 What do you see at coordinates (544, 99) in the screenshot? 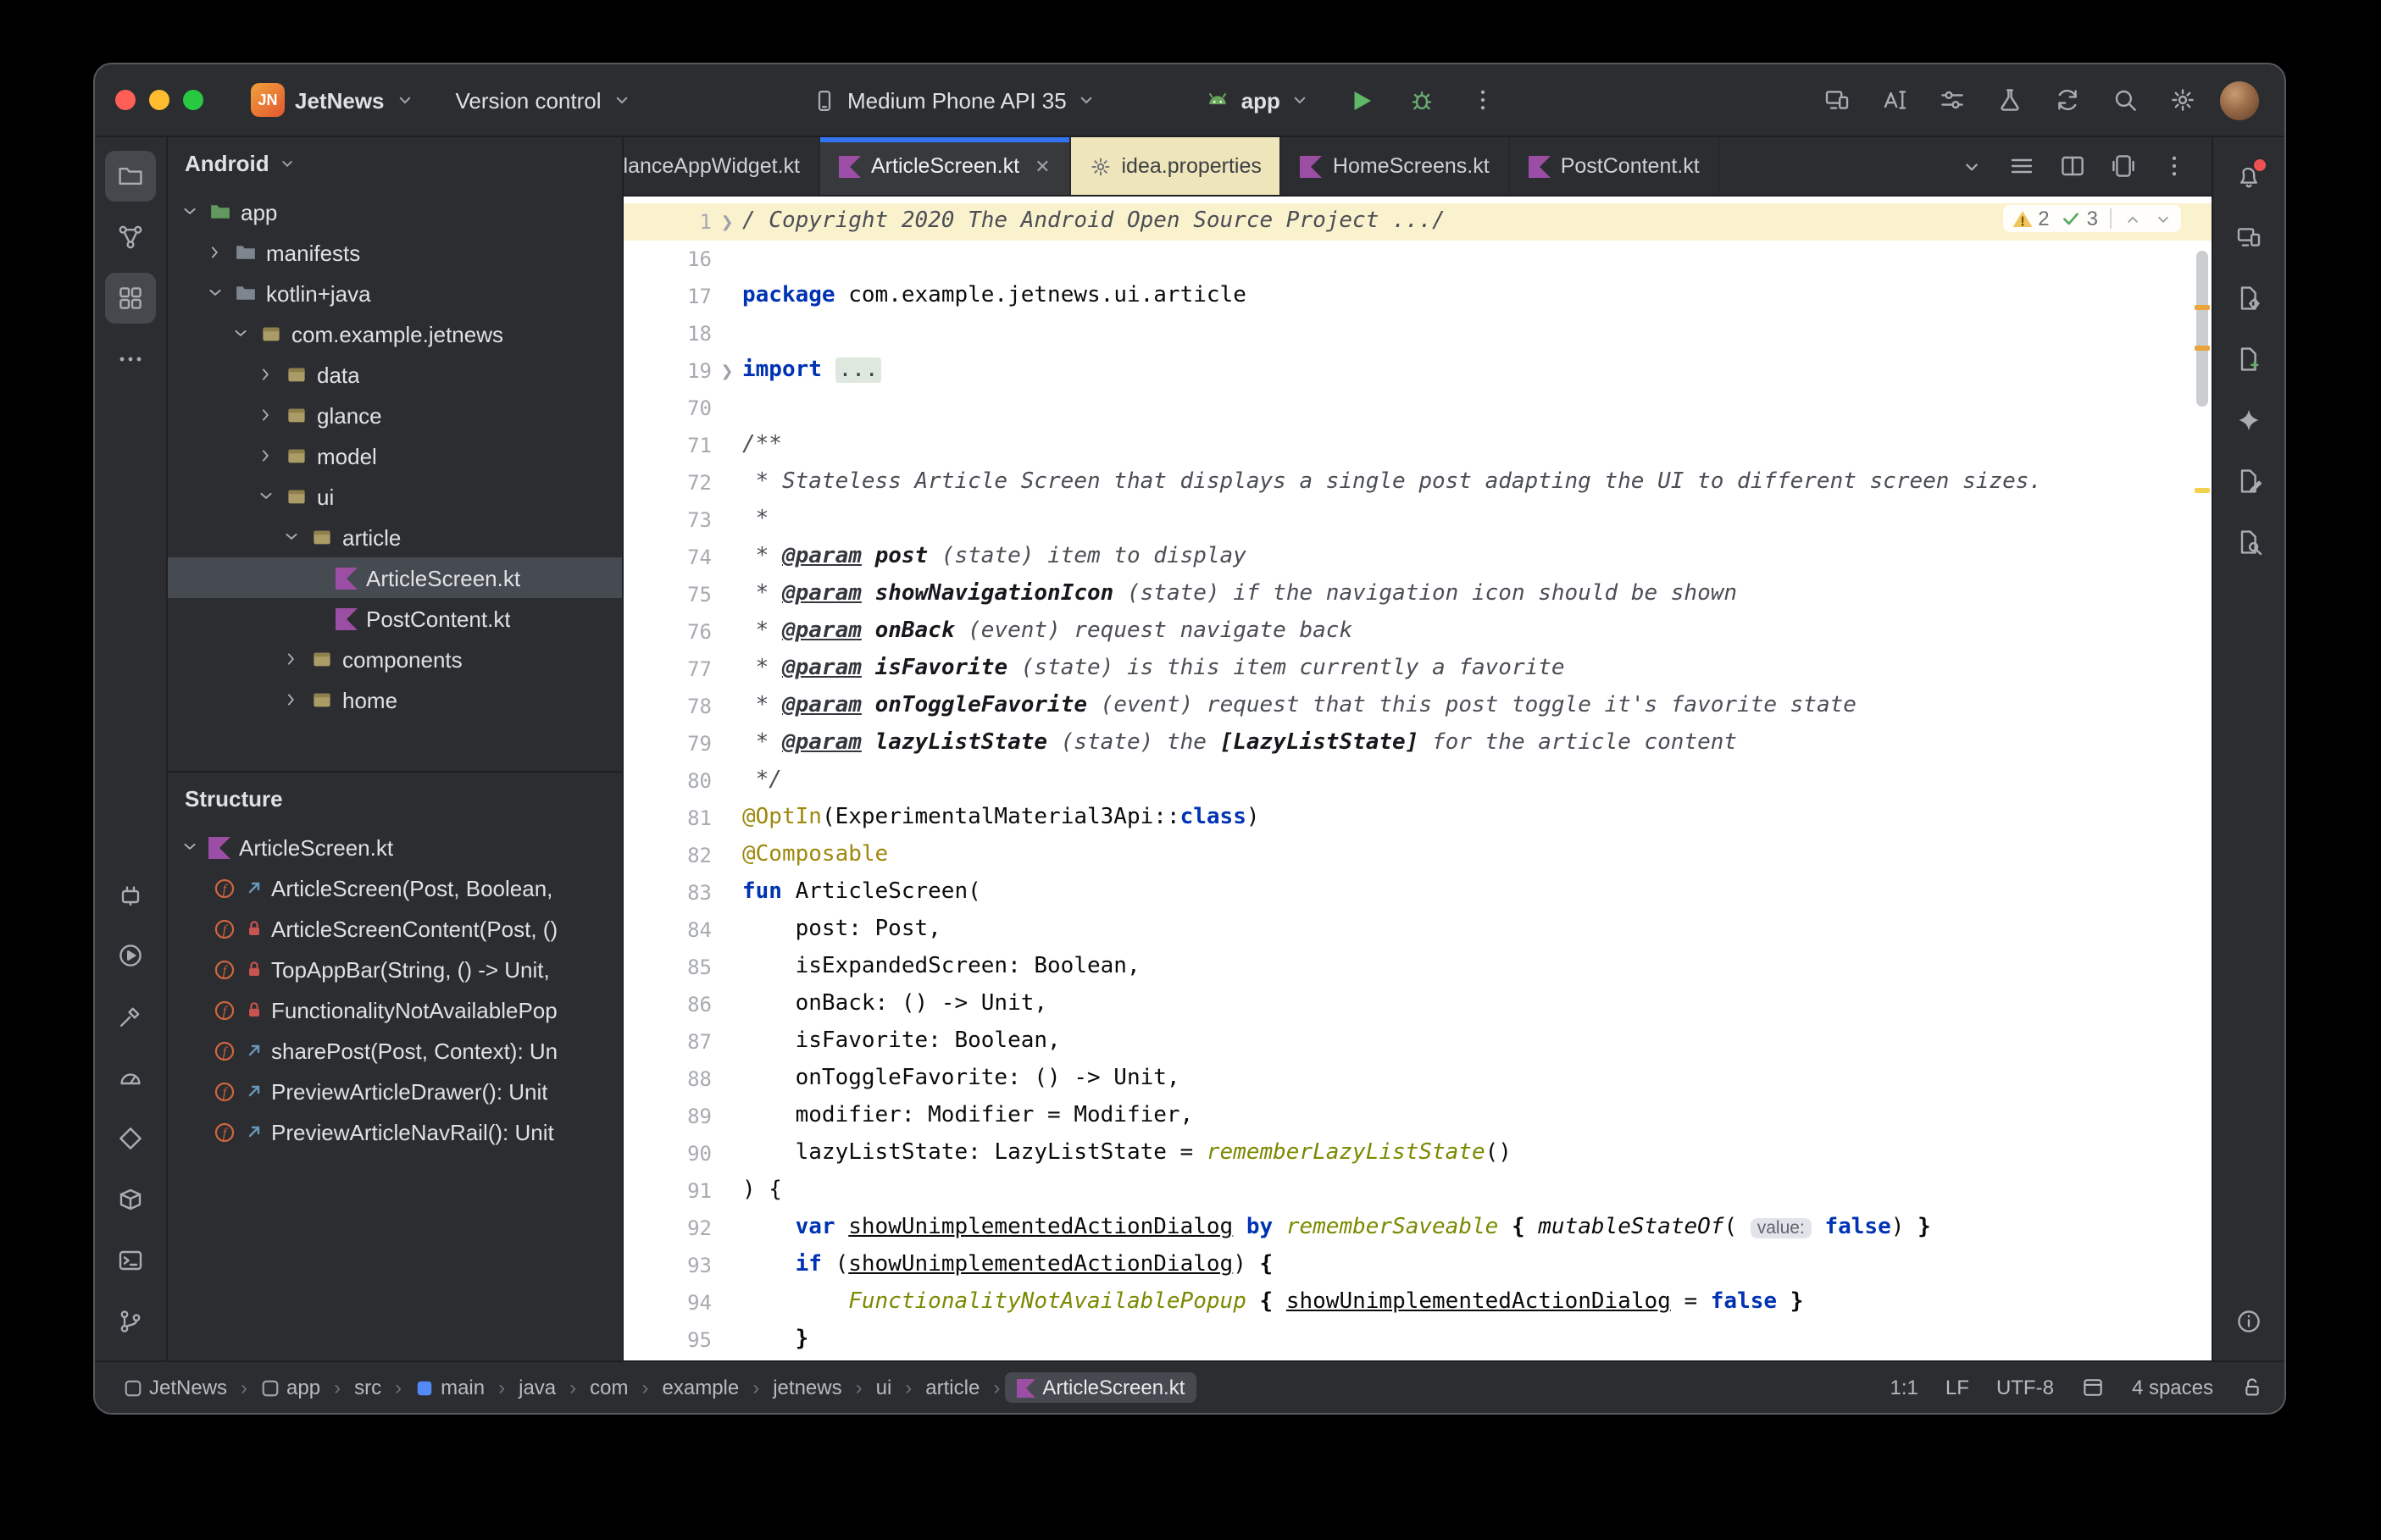
I see `vcs-widget: Version control` at bounding box center [544, 99].